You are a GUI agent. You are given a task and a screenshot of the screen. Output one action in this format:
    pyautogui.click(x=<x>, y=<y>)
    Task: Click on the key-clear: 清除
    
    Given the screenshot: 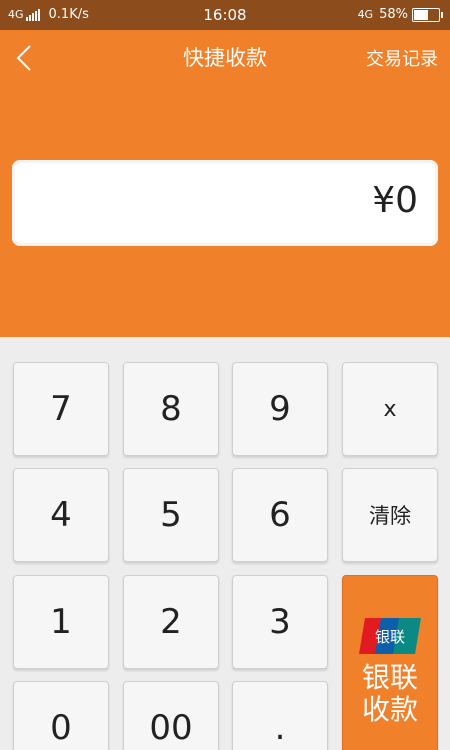 What is the action you would take?
    pyautogui.click(x=390, y=515)
    